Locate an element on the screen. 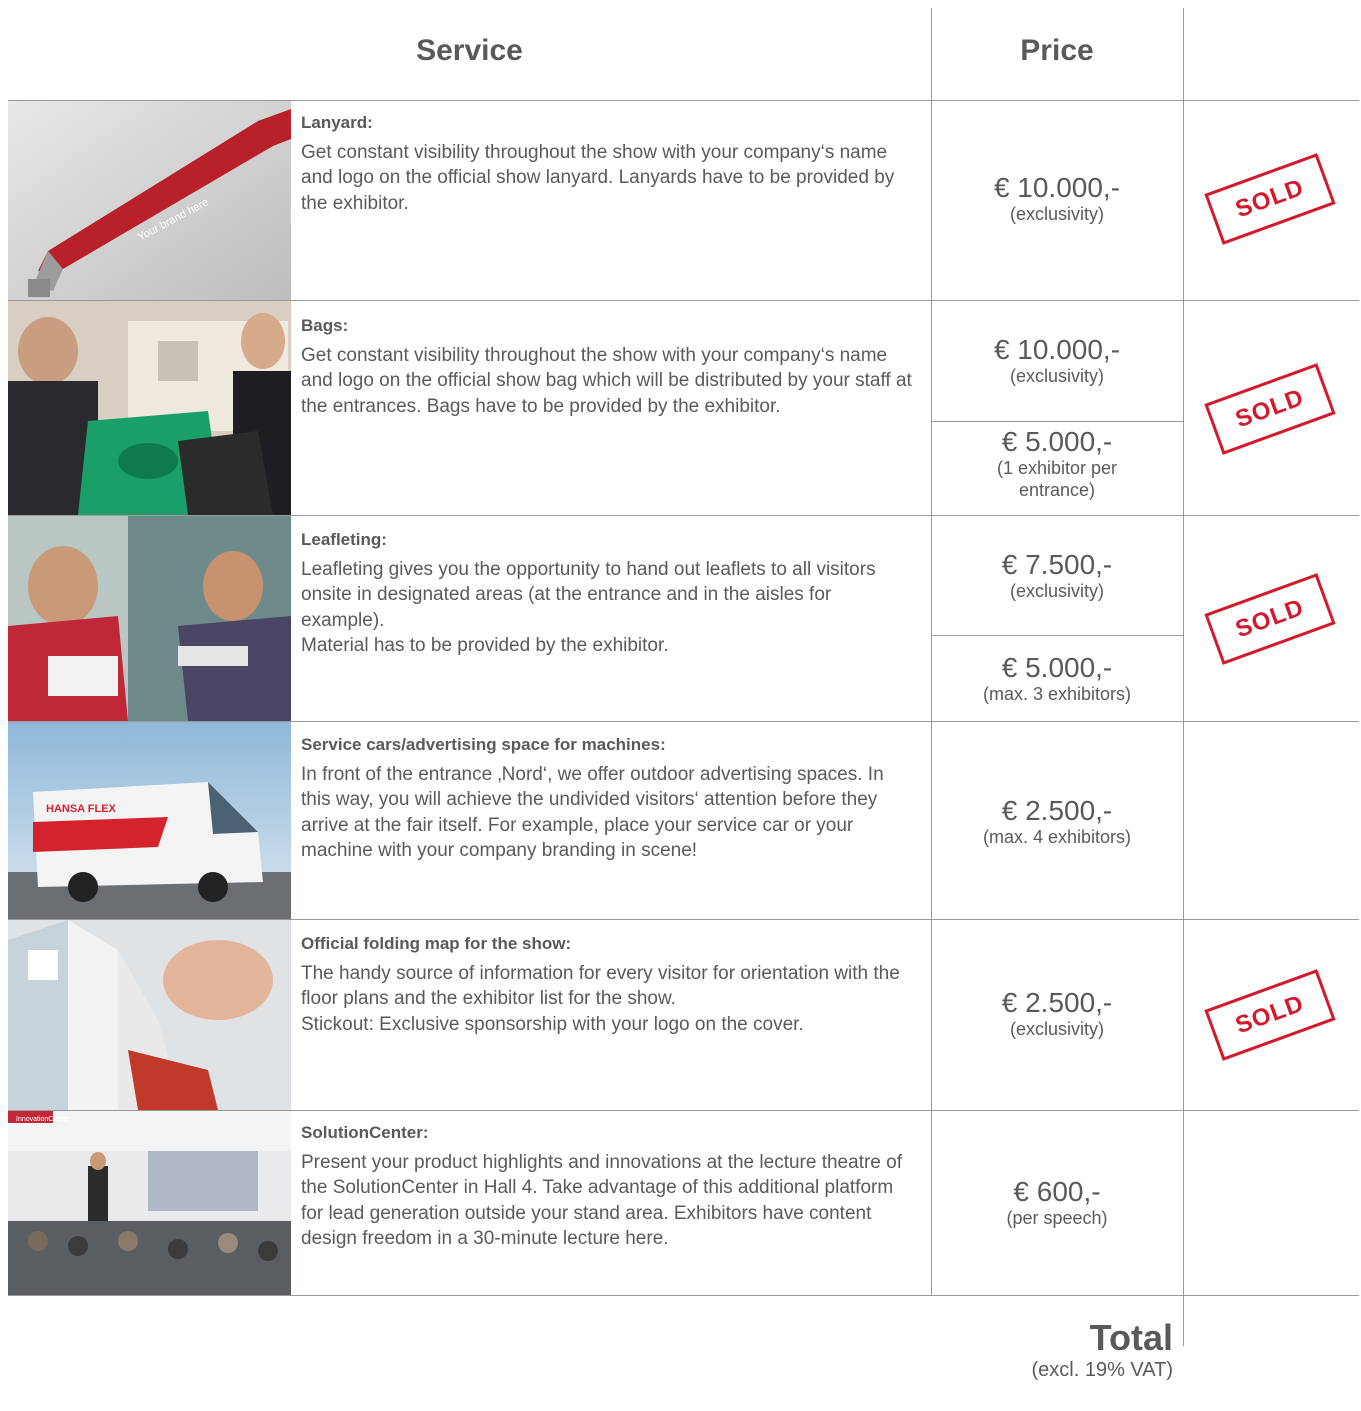 The image size is (1361, 1411). price-note: (max. 4 exhibitors) is located at coordinates (1057, 837).